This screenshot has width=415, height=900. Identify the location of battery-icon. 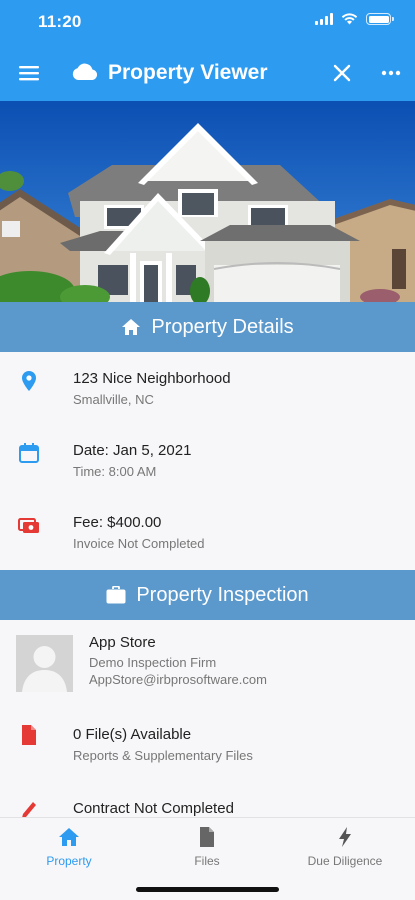
(380, 19).